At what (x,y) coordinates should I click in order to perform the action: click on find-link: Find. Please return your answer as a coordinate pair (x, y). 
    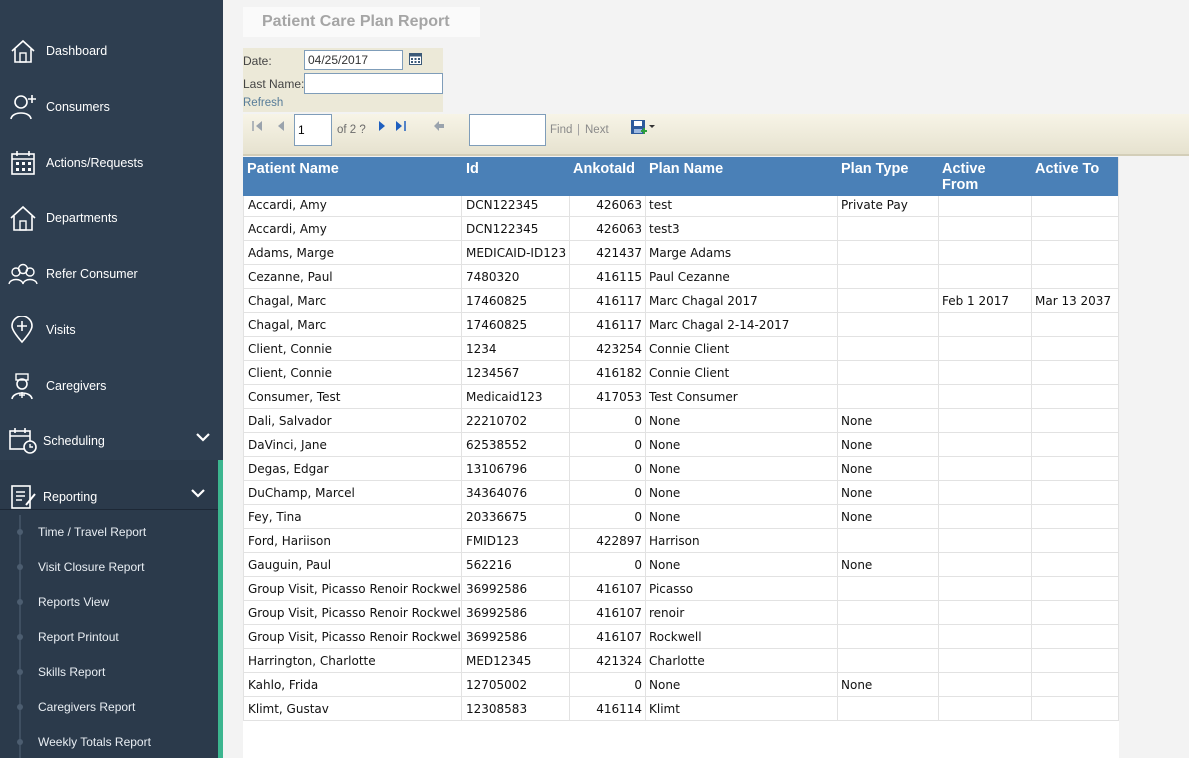
    Looking at the image, I should click on (561, 130).